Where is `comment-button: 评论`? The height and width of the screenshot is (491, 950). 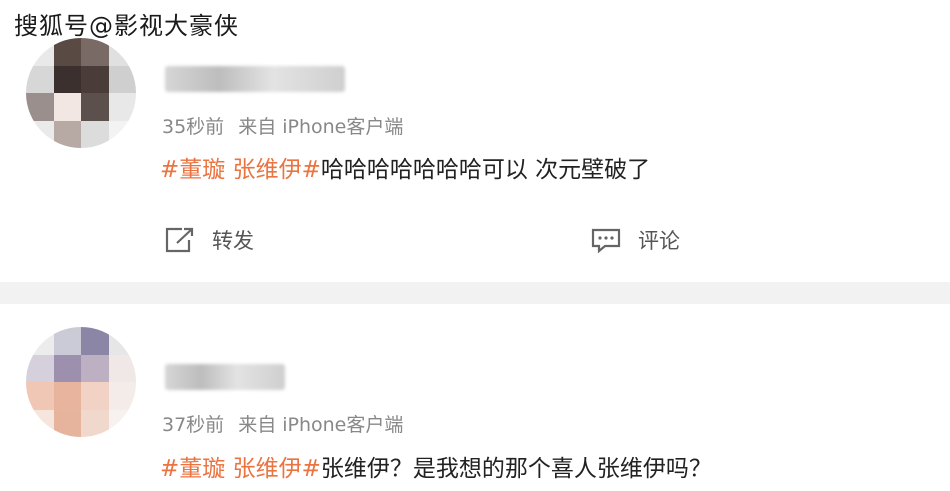
comment-button: 评论 is located at coordinates (635, 240).